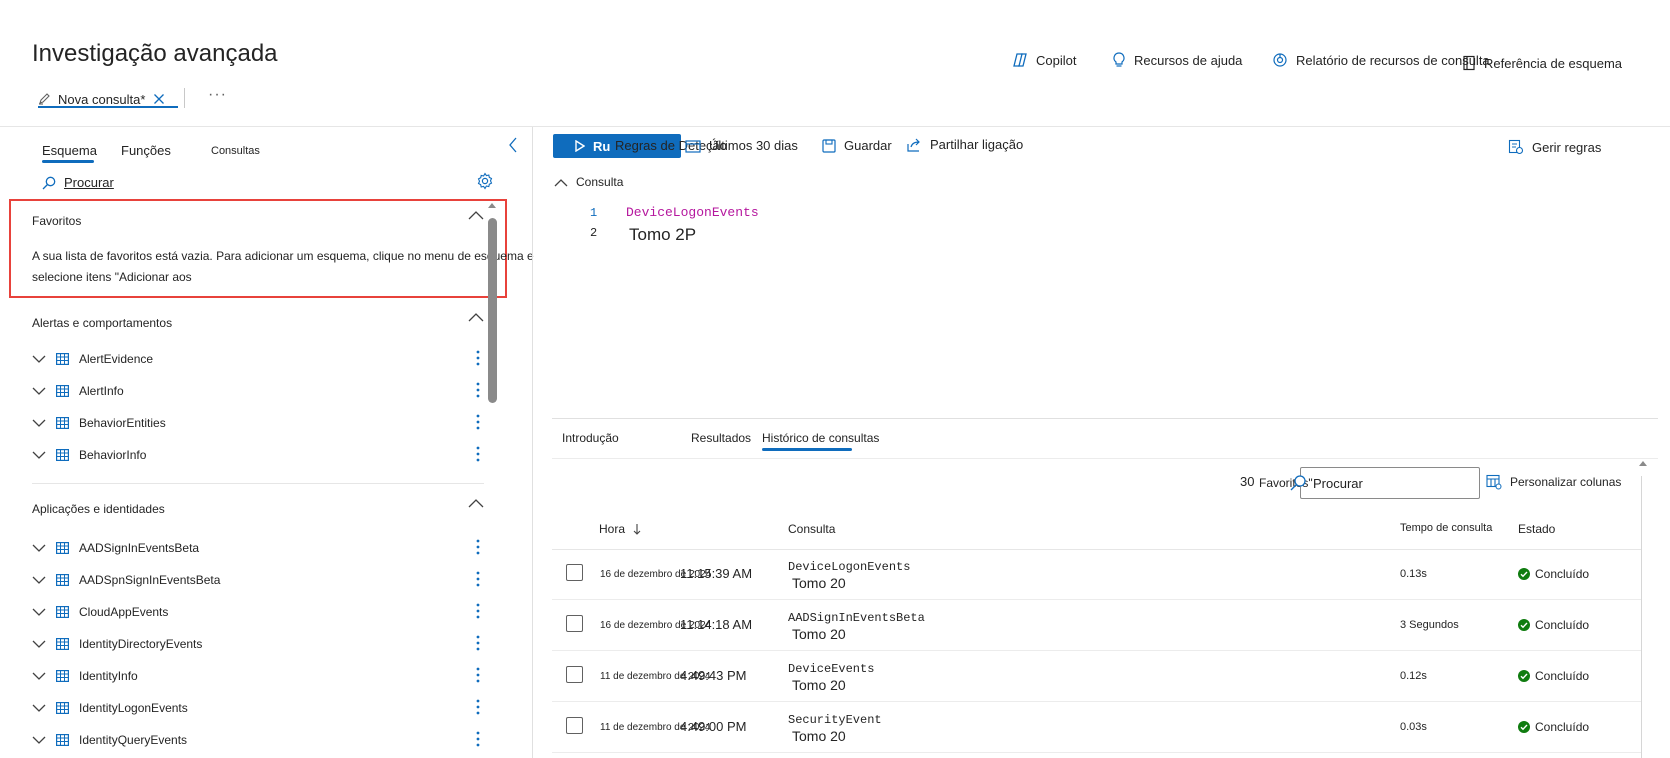 This screenshot has height=758, width=1670. Describe the element at coordinates (256, 423) in the screenshot. I see `schema-table-item: BehaviorEntities` at that location.